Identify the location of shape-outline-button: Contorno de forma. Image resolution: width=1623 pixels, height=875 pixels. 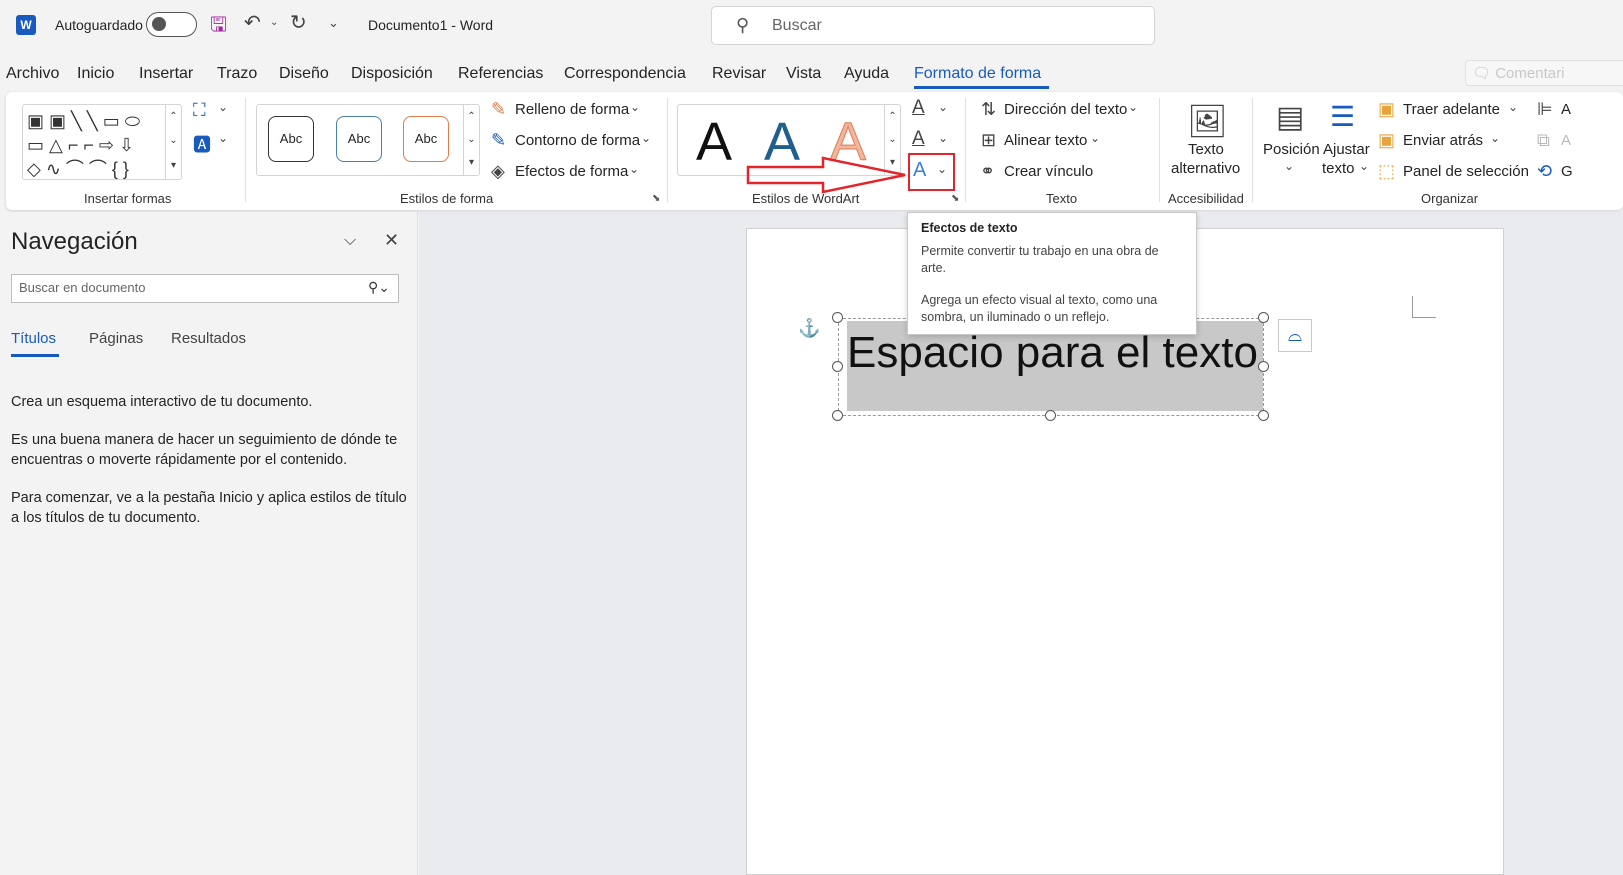
(577, 140).